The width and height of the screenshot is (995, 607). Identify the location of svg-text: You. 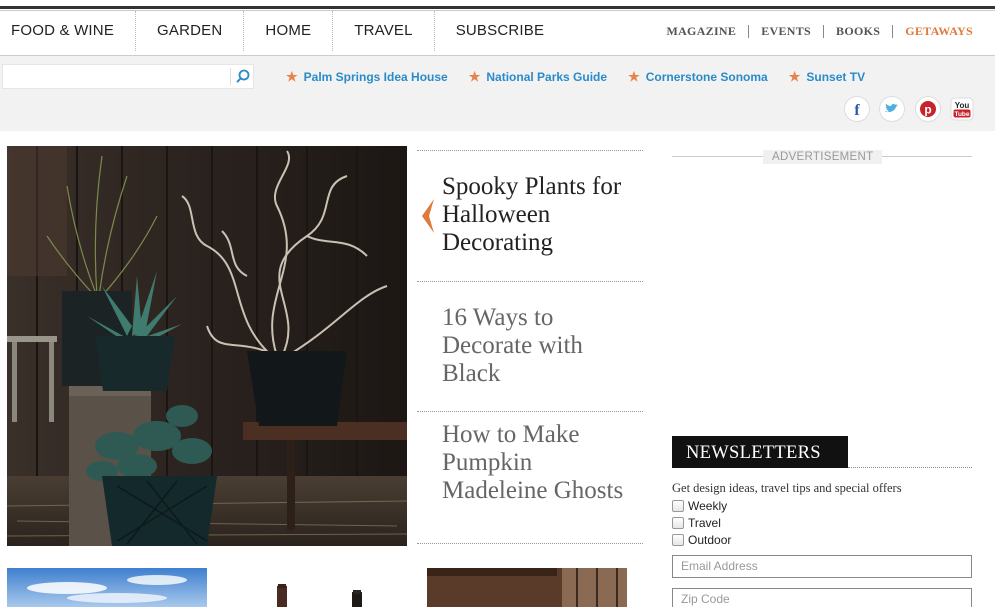
(962, 105).